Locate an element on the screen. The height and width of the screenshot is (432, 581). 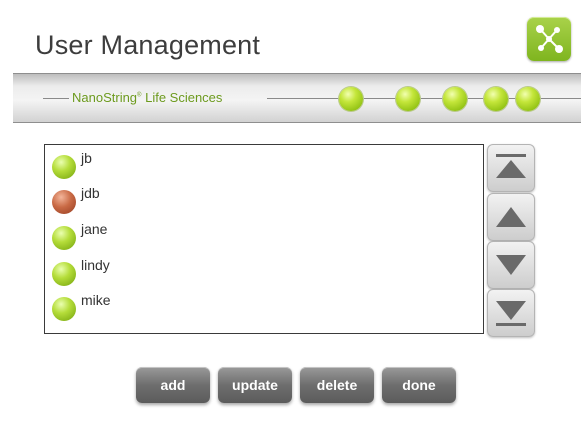
status-inactive-icon is located at coordinates (64, 202).